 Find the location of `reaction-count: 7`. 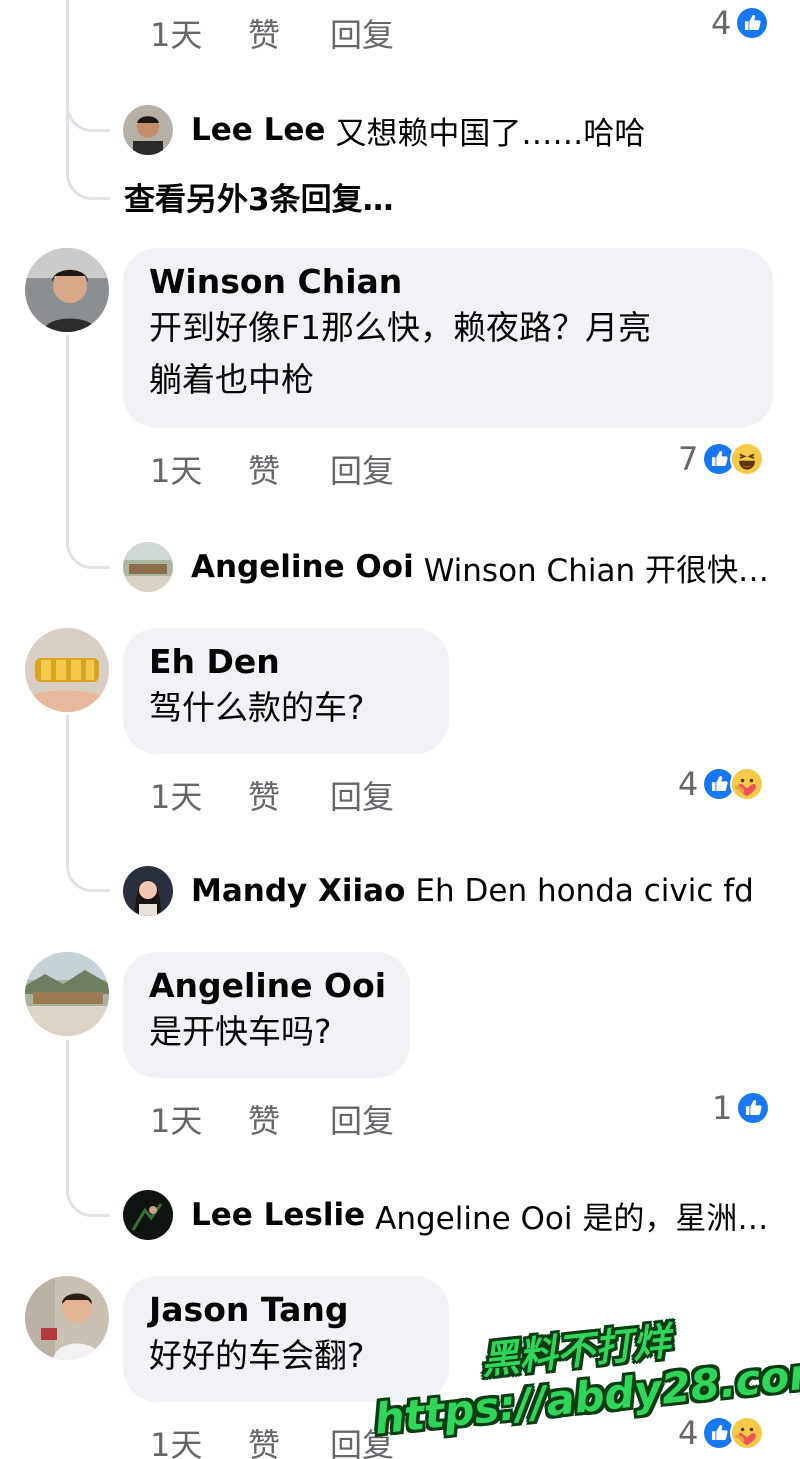

reaction-count: 7 is located at coordinates (688, 459).